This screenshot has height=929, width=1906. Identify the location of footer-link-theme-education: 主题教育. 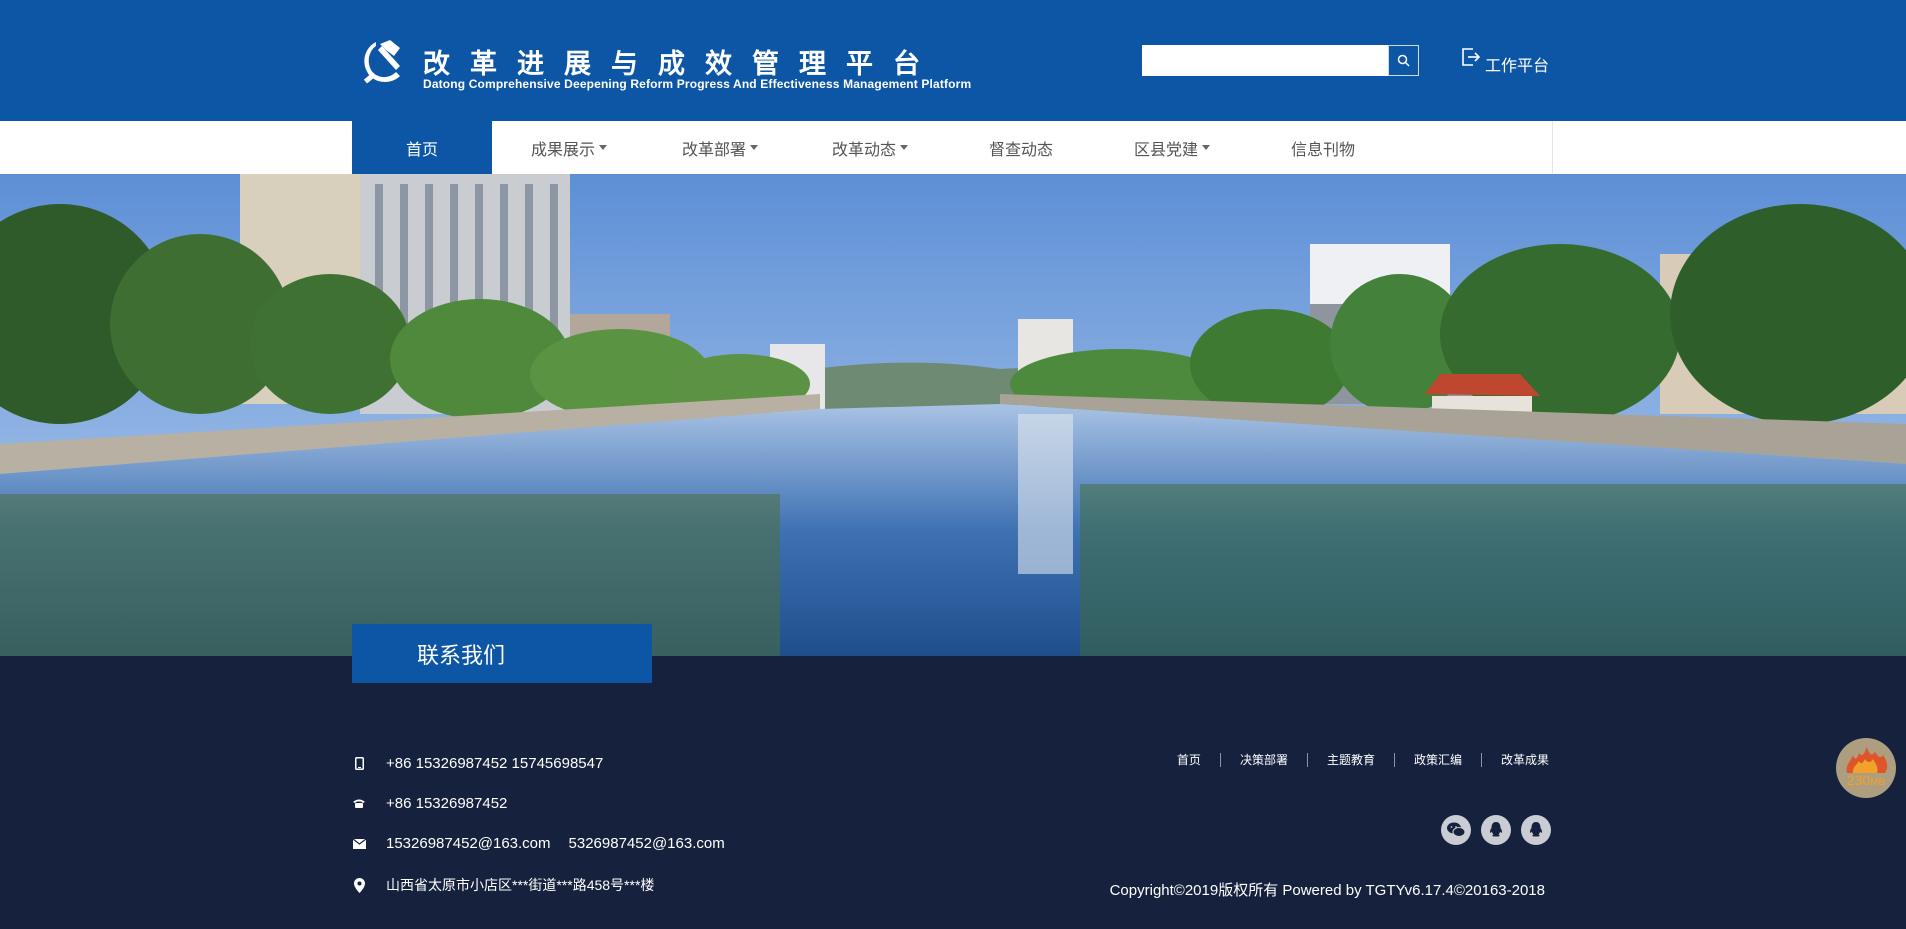
(1351, 759).